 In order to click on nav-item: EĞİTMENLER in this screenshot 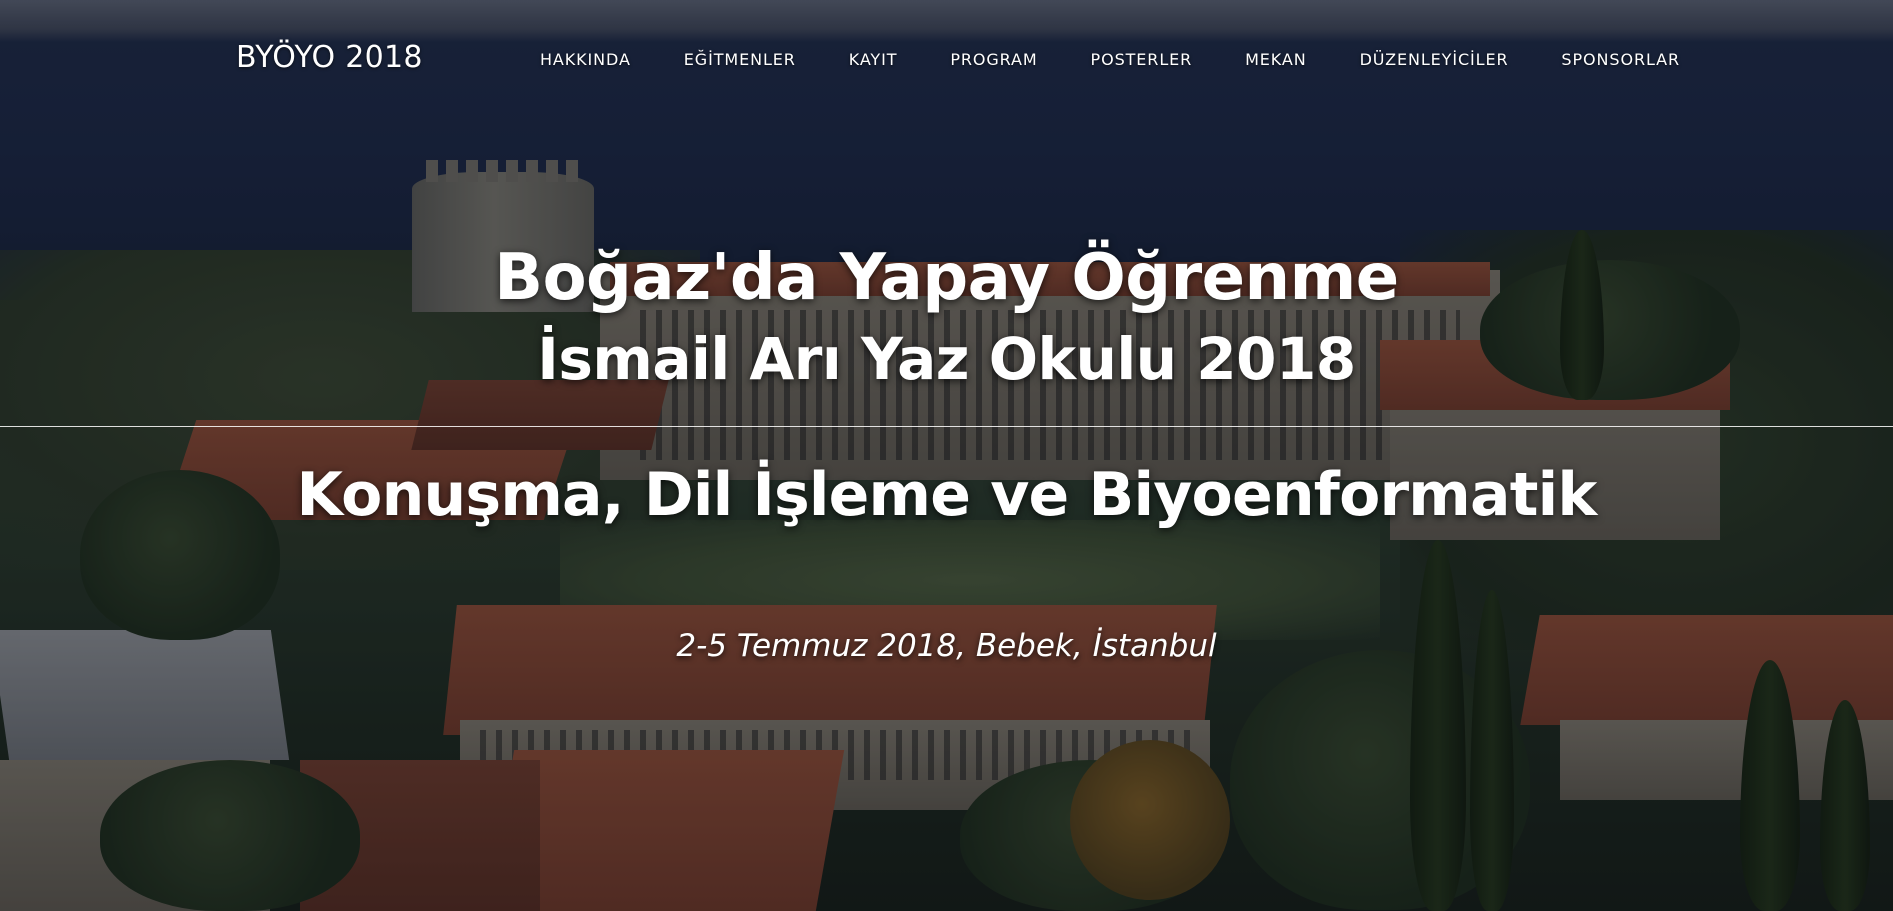, I will do `click(740, 60)`.